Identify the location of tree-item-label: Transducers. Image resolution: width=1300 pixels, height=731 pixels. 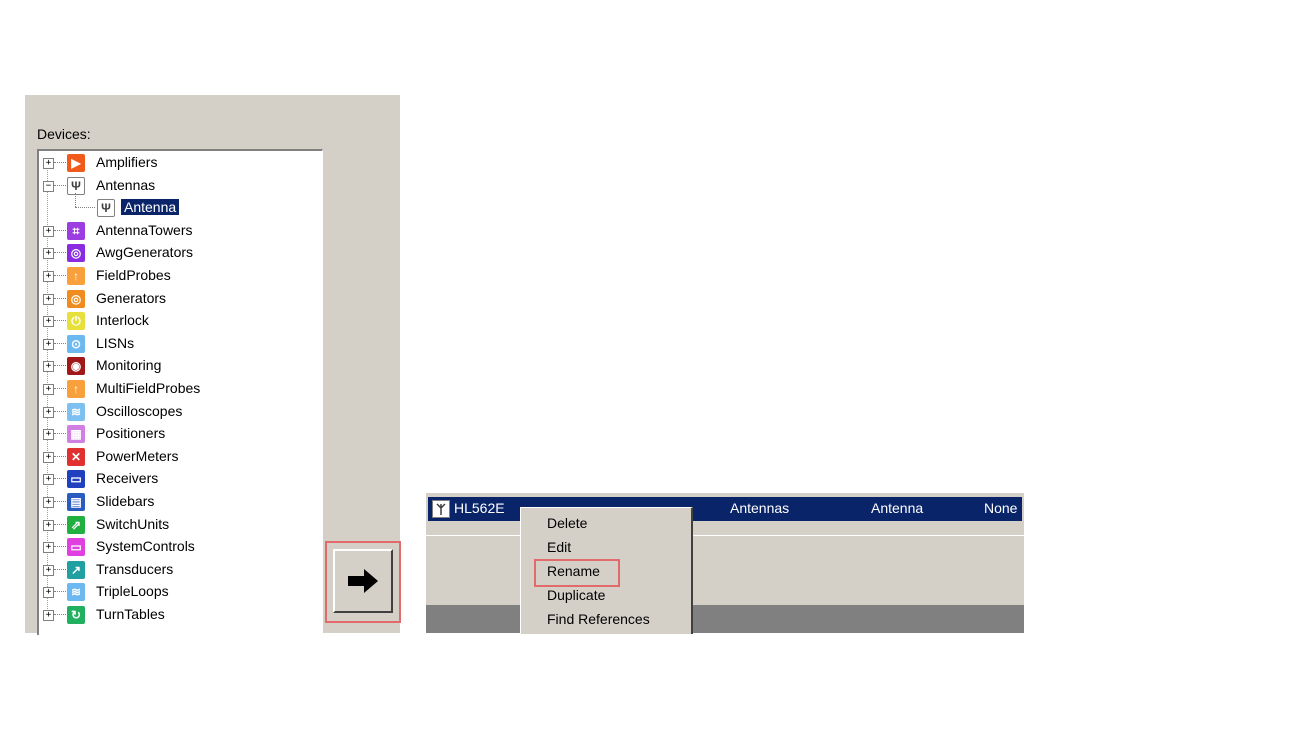
(135, 568).